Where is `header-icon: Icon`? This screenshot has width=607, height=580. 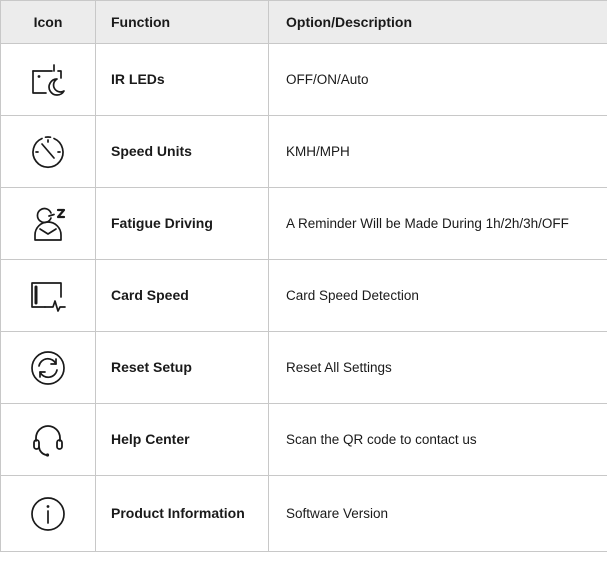
header-icon: Icon is located at coordinates (48, 22).